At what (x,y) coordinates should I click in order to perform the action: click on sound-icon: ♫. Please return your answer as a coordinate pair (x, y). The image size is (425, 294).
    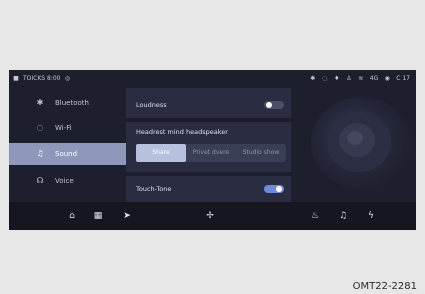
    Looking at the image, I should click on (40, 153).